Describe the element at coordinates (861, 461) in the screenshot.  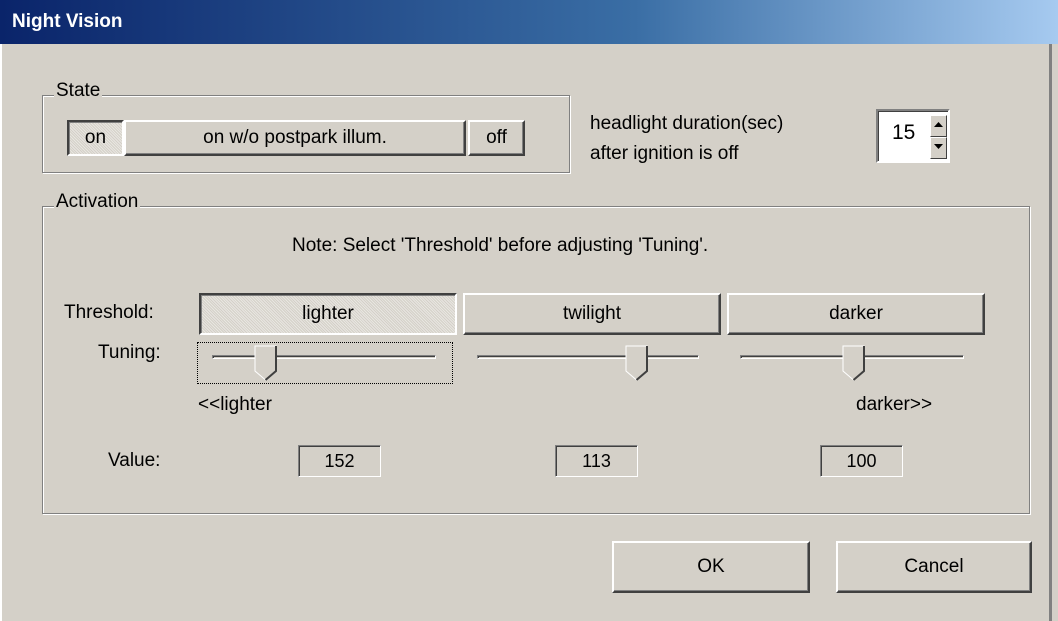
I see `value-darker: 100` at that location.